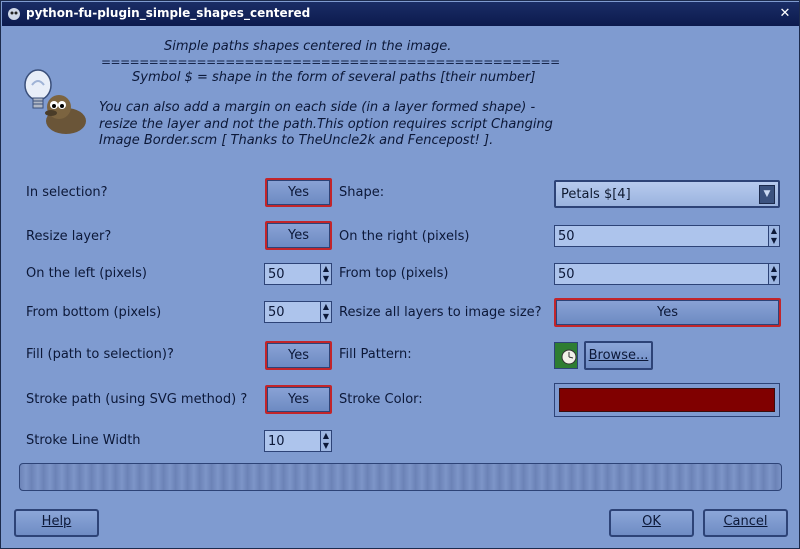 The image size is (800, 549). Describe the element at coordinates (596, 194) in the screenshot. I see `shape-value: Petals $[4]` at that location.